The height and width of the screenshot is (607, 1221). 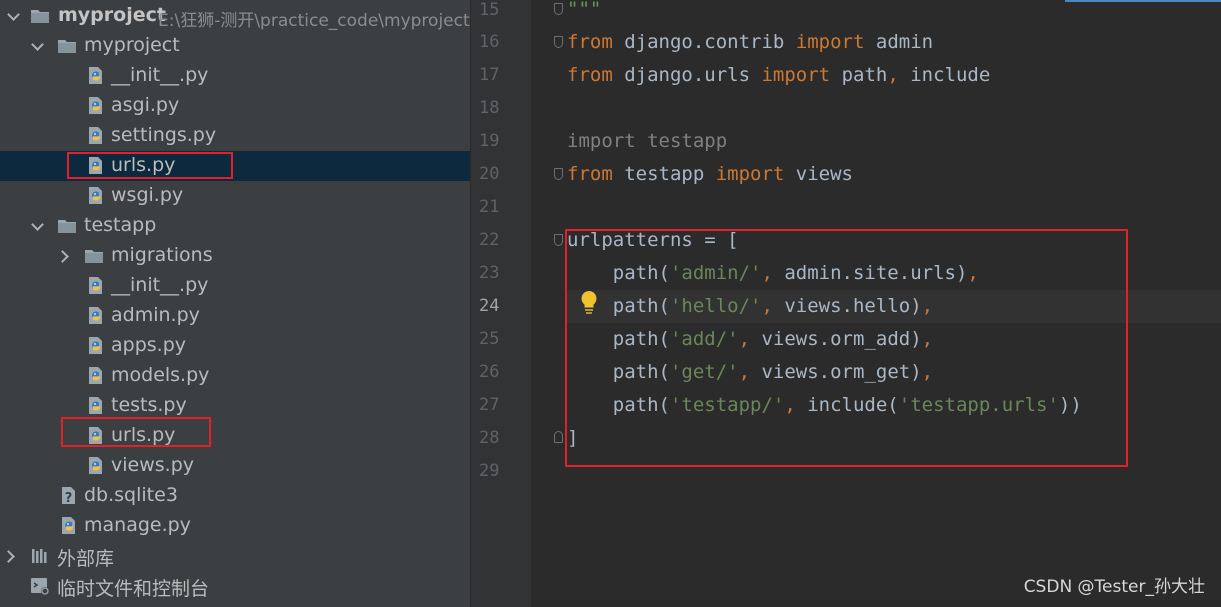 I want to click on line-number: 21, so click(x=489, y=207).